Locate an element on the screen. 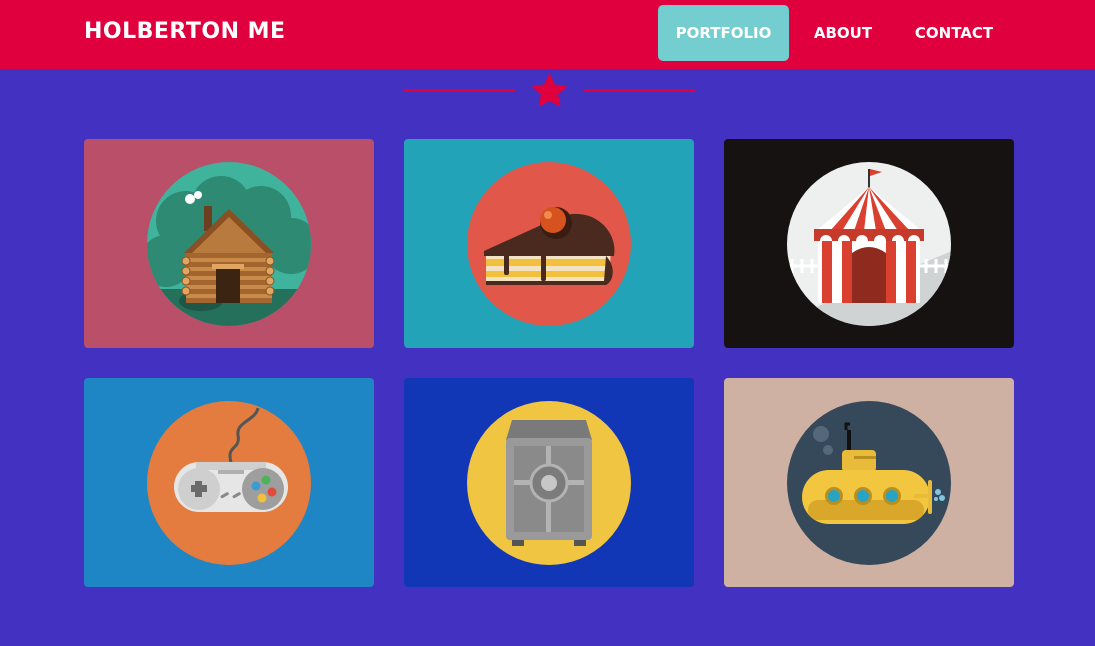 This screenshot has height=646, width=1095. safe-icon is located at coordinates (549, 483).